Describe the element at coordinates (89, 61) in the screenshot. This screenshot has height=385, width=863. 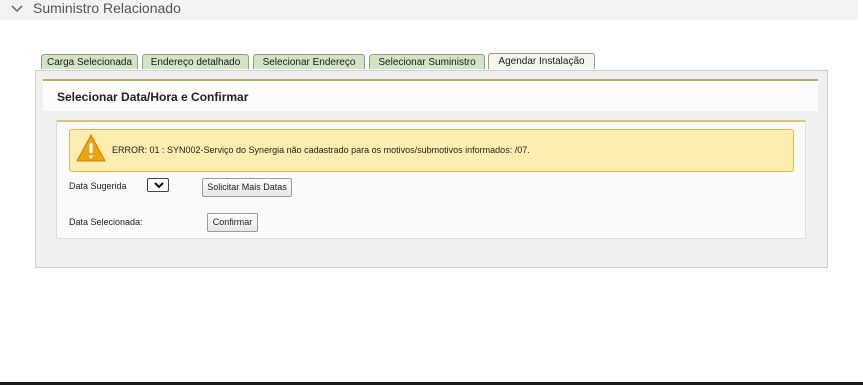
I see `tab-carga-selecionada: Carga Selecionada` at that location.